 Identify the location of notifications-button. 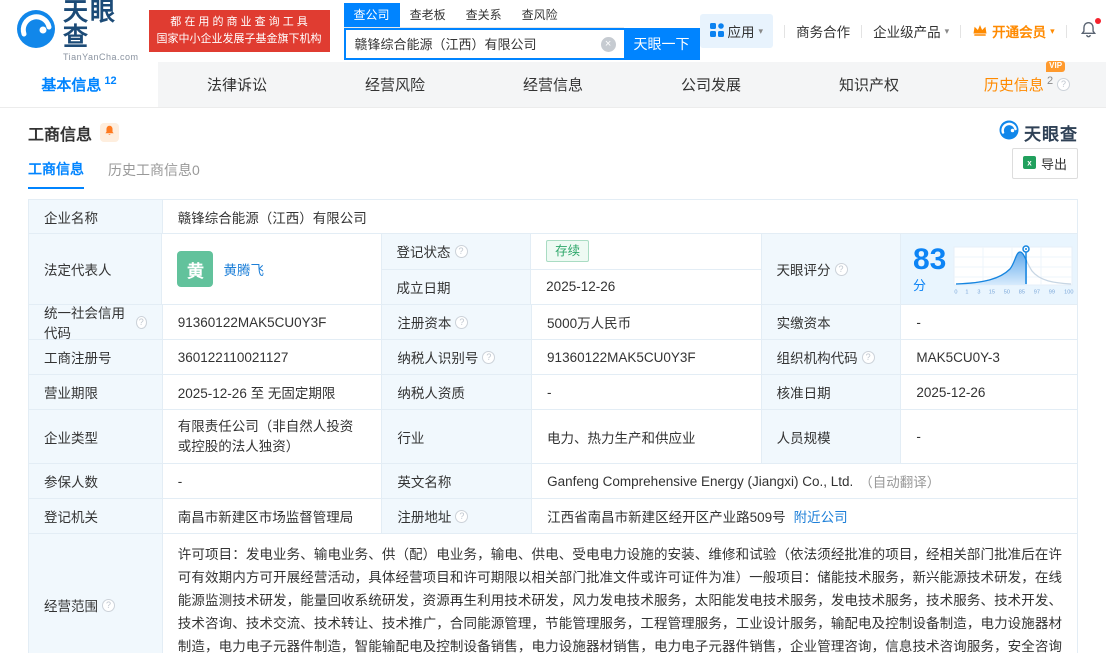
(1089, 29).